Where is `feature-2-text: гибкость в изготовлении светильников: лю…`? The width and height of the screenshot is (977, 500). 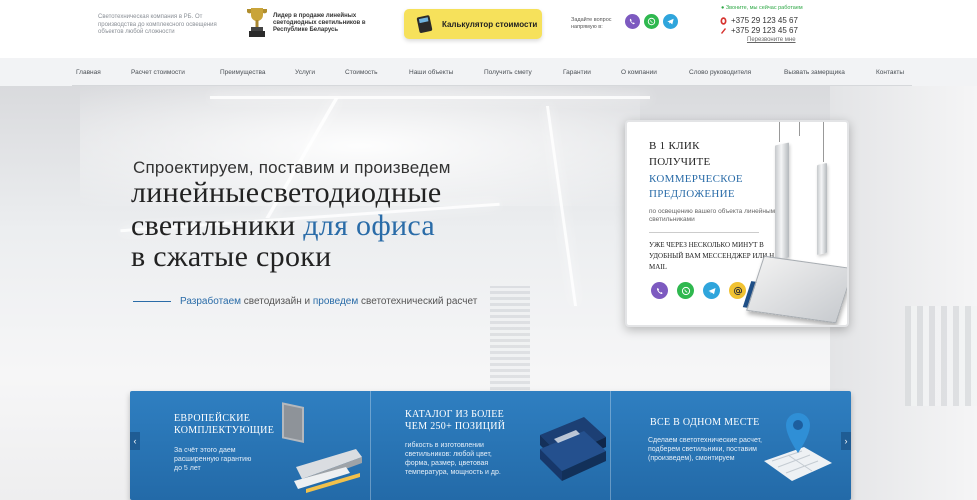 feature-2-text: гибкость в изготовлении светильников: лю… is located at coordinates (453, 459).